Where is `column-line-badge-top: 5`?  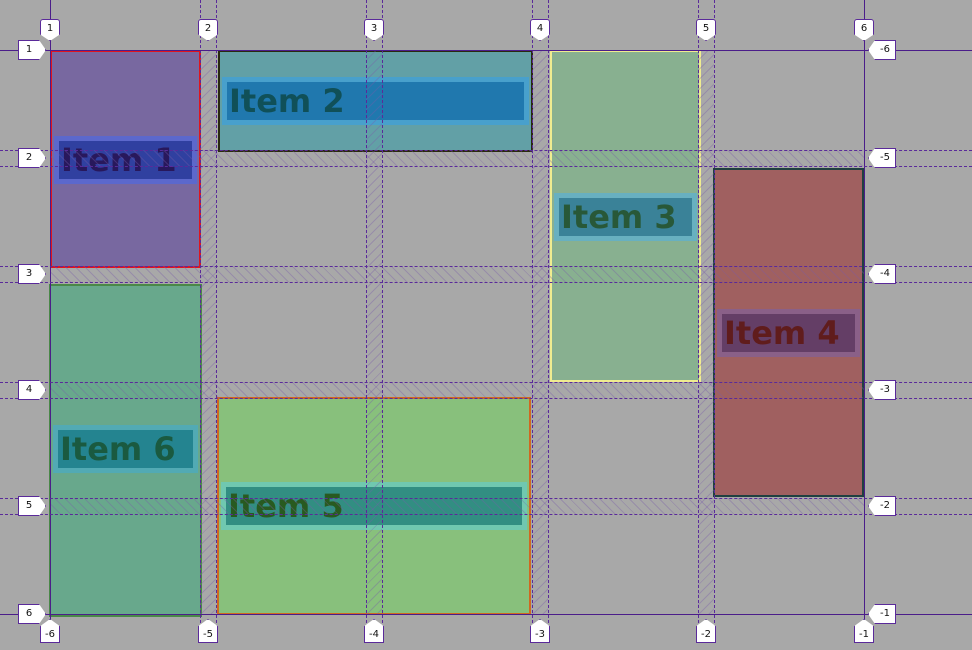
column-line-badge-top: 5 is located at coordinates (706, 30).